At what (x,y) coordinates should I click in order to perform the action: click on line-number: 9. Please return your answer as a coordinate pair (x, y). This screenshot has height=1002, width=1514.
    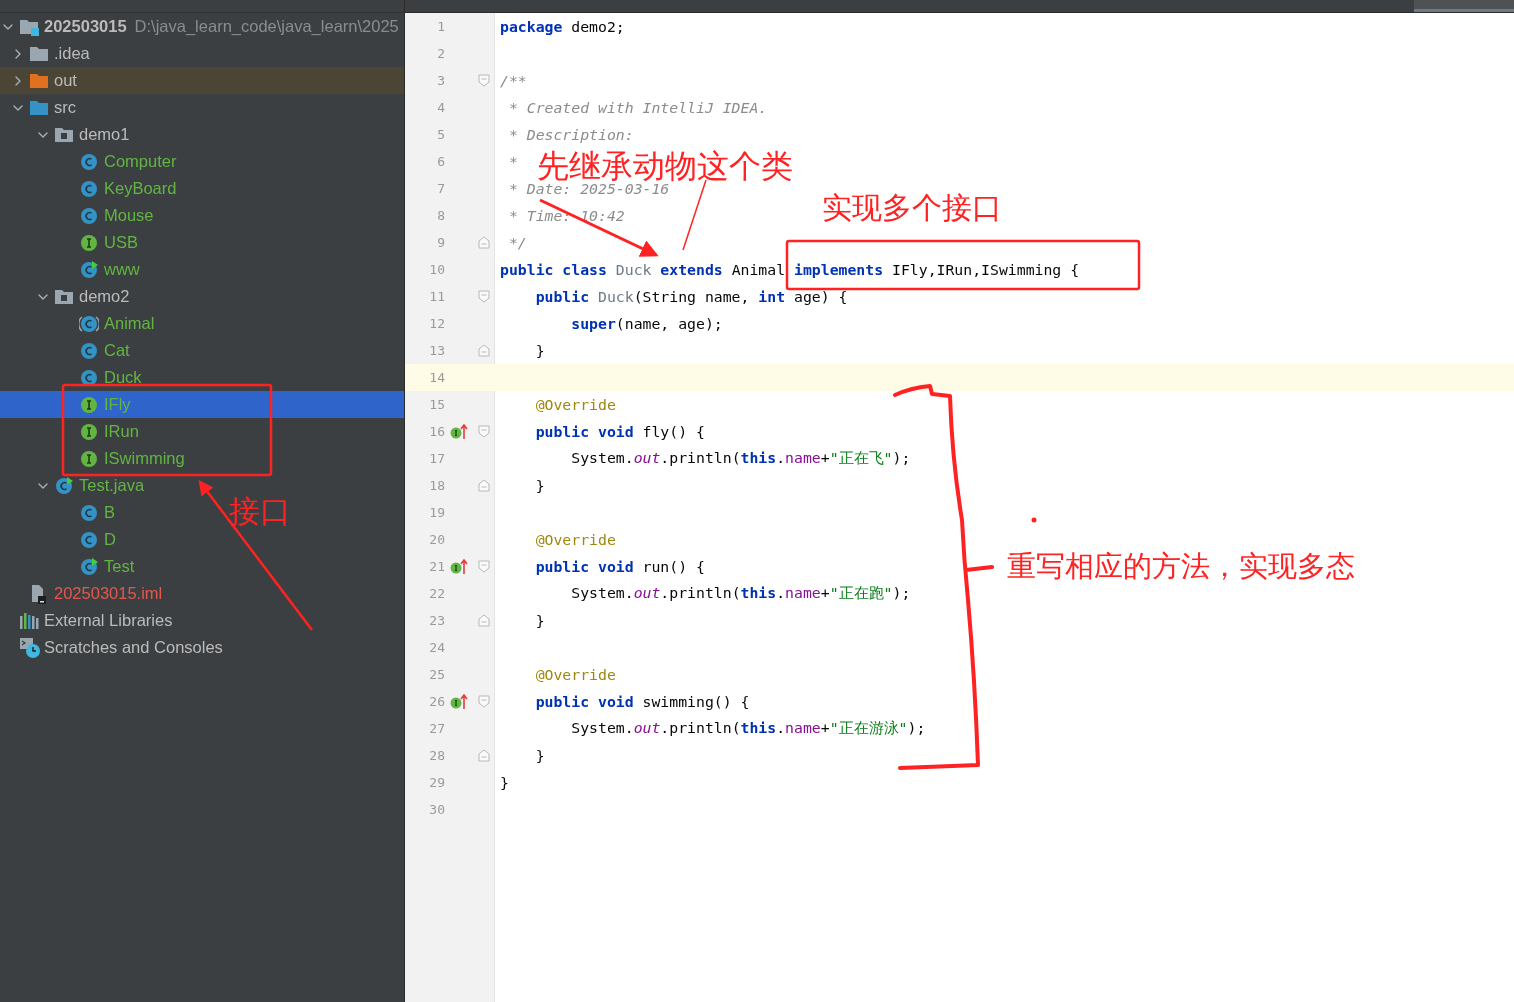
    Looking at the image, I should click on (440, 242).